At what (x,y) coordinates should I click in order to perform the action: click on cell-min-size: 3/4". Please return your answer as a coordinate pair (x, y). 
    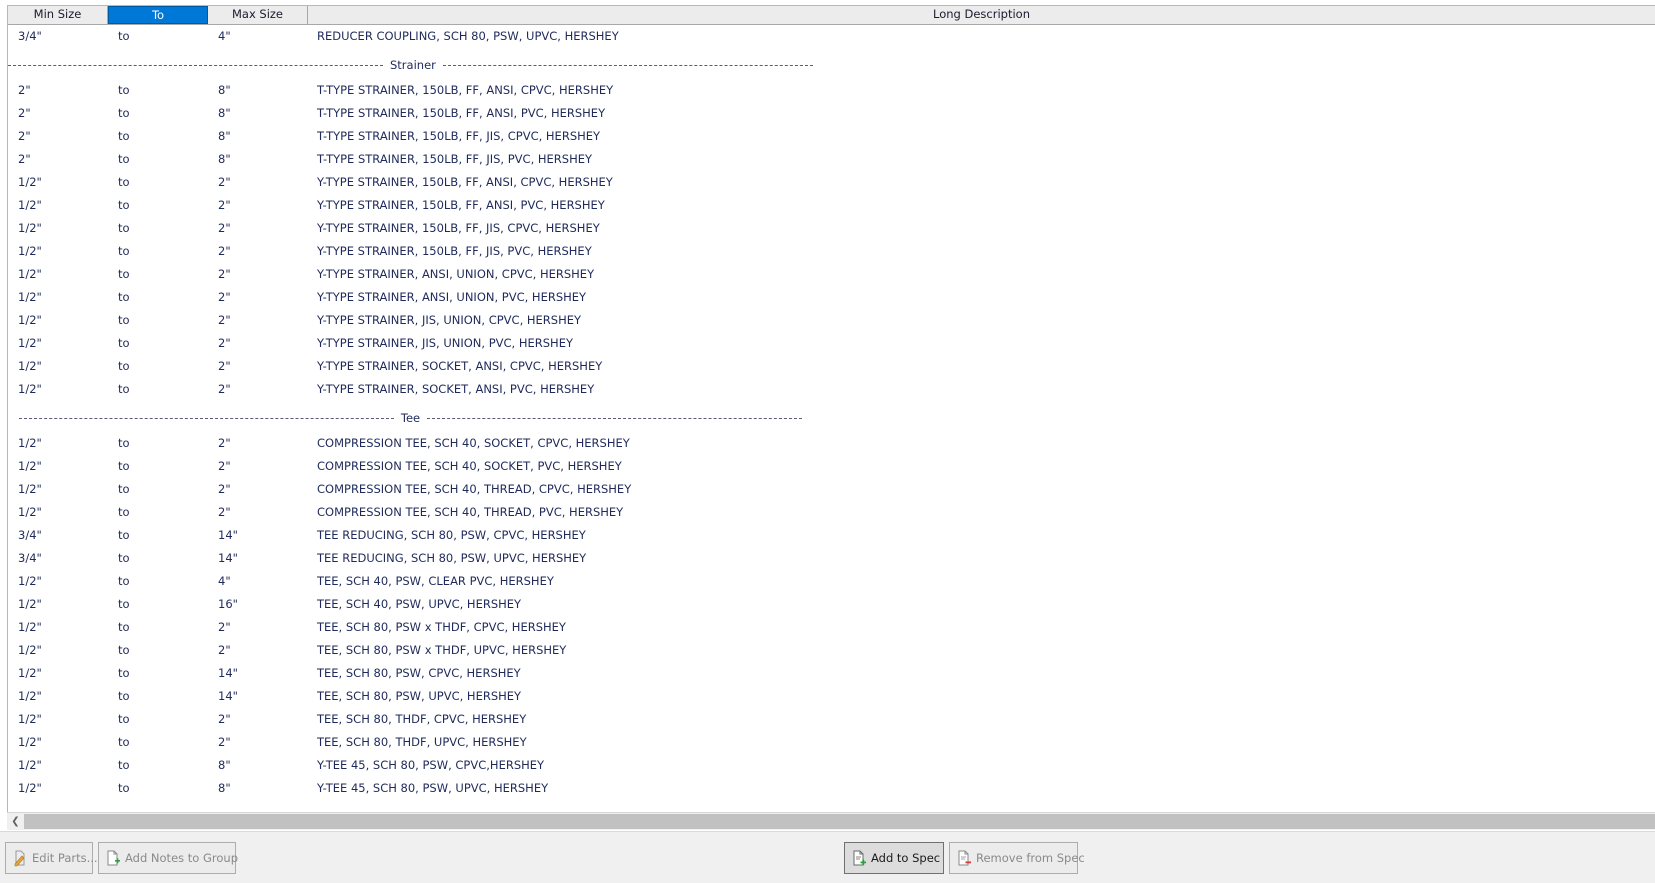
    Looking at the image, I should click on (30, 558).